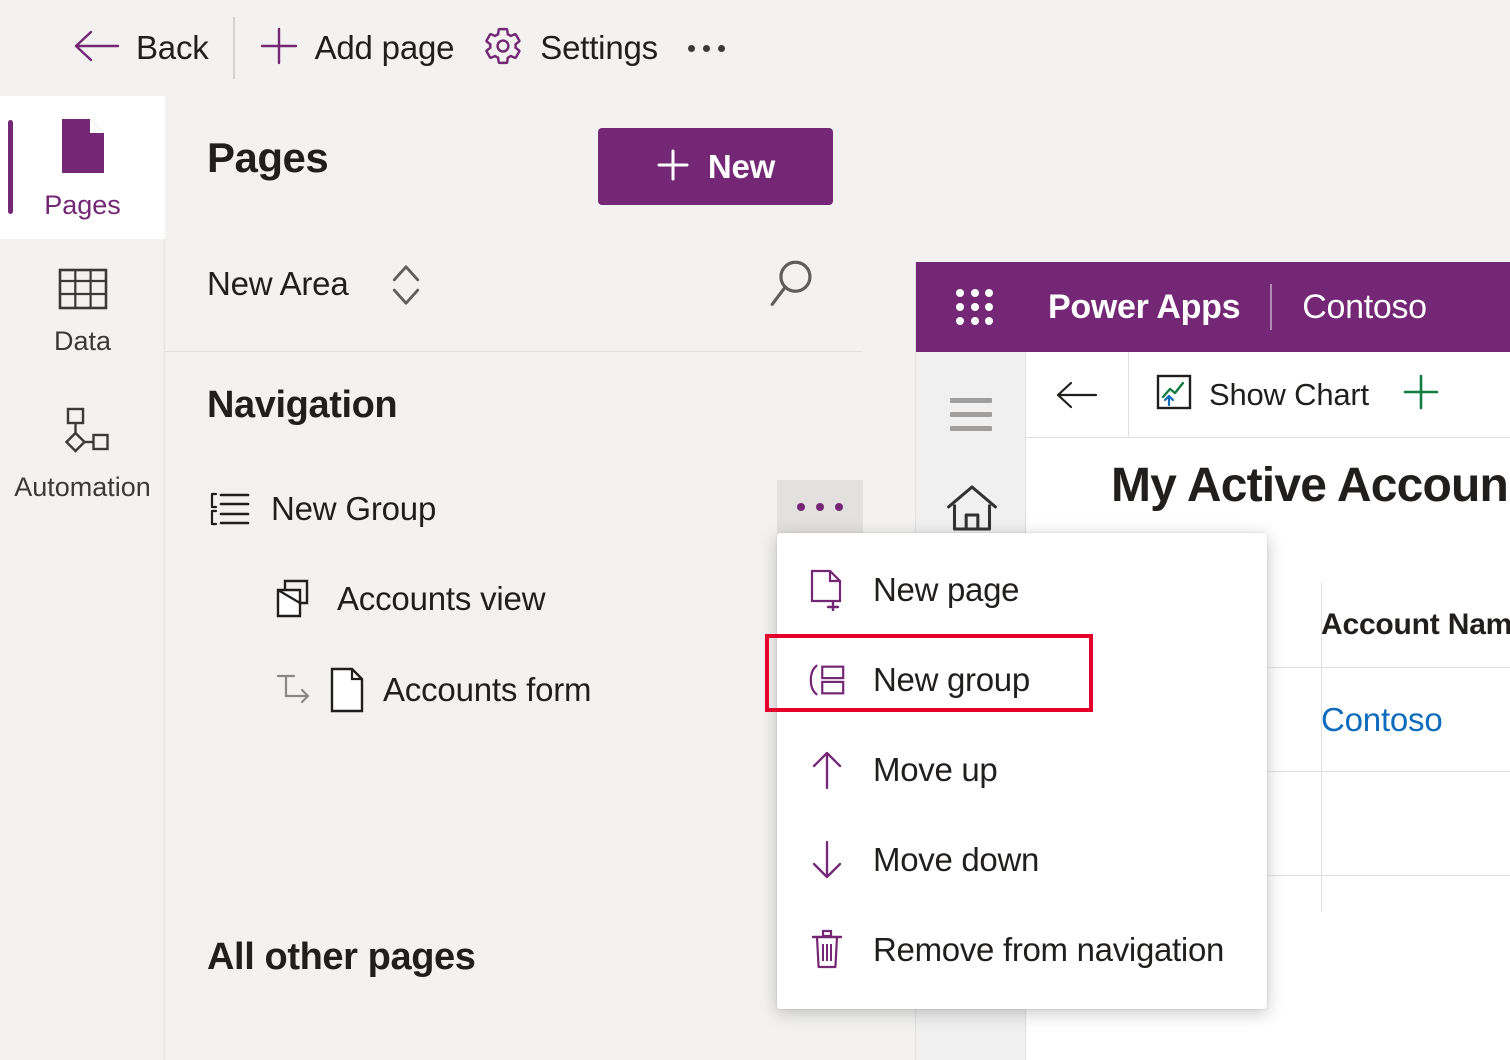 This screenshot has width=1510, height=1060. I want to click on column-header-account-name: Account Name, so click(1415, 624).